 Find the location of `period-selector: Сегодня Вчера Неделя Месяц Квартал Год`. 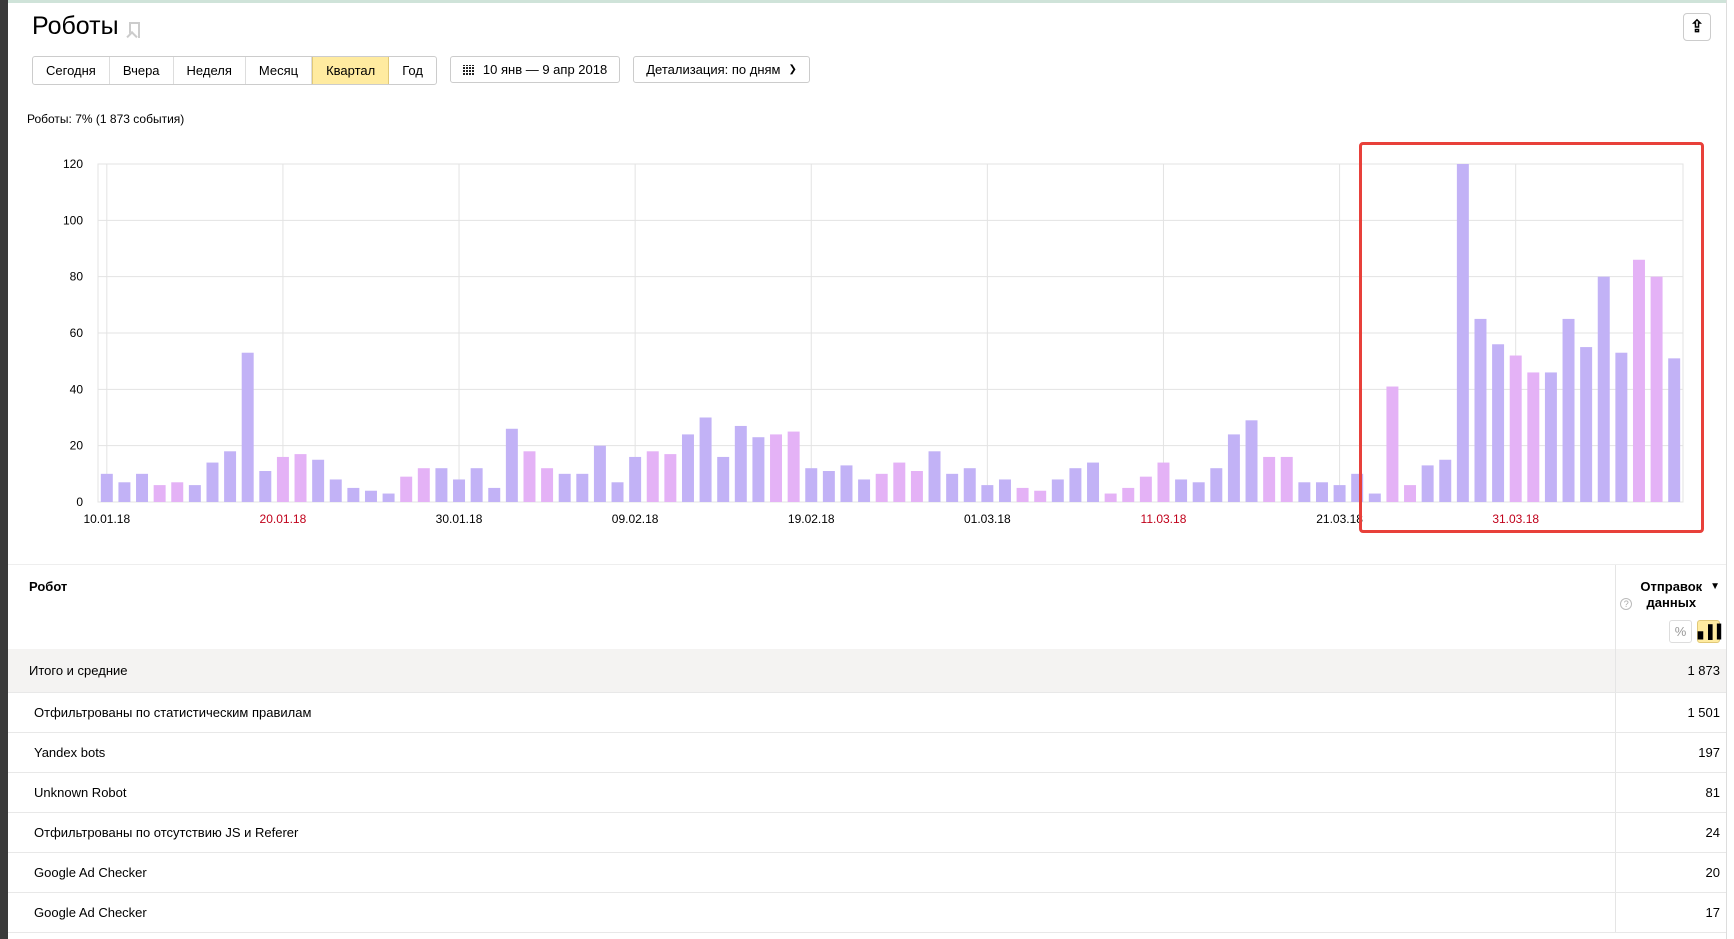

period-selector: Сегодня Вчера Неделя Месяц Квартал Год is located at coordinates (234, 70).